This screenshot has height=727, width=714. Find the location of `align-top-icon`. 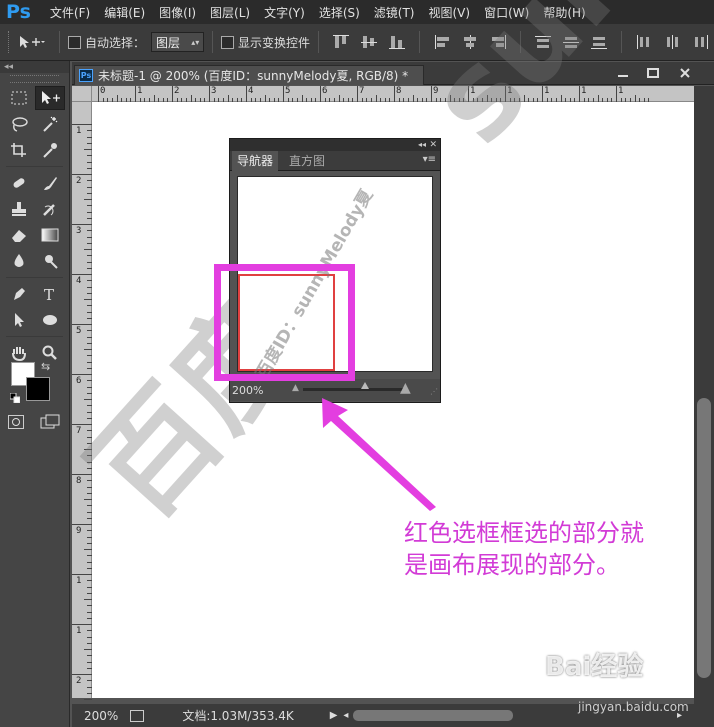

align-top-icon is located at coordinates (341, 42).